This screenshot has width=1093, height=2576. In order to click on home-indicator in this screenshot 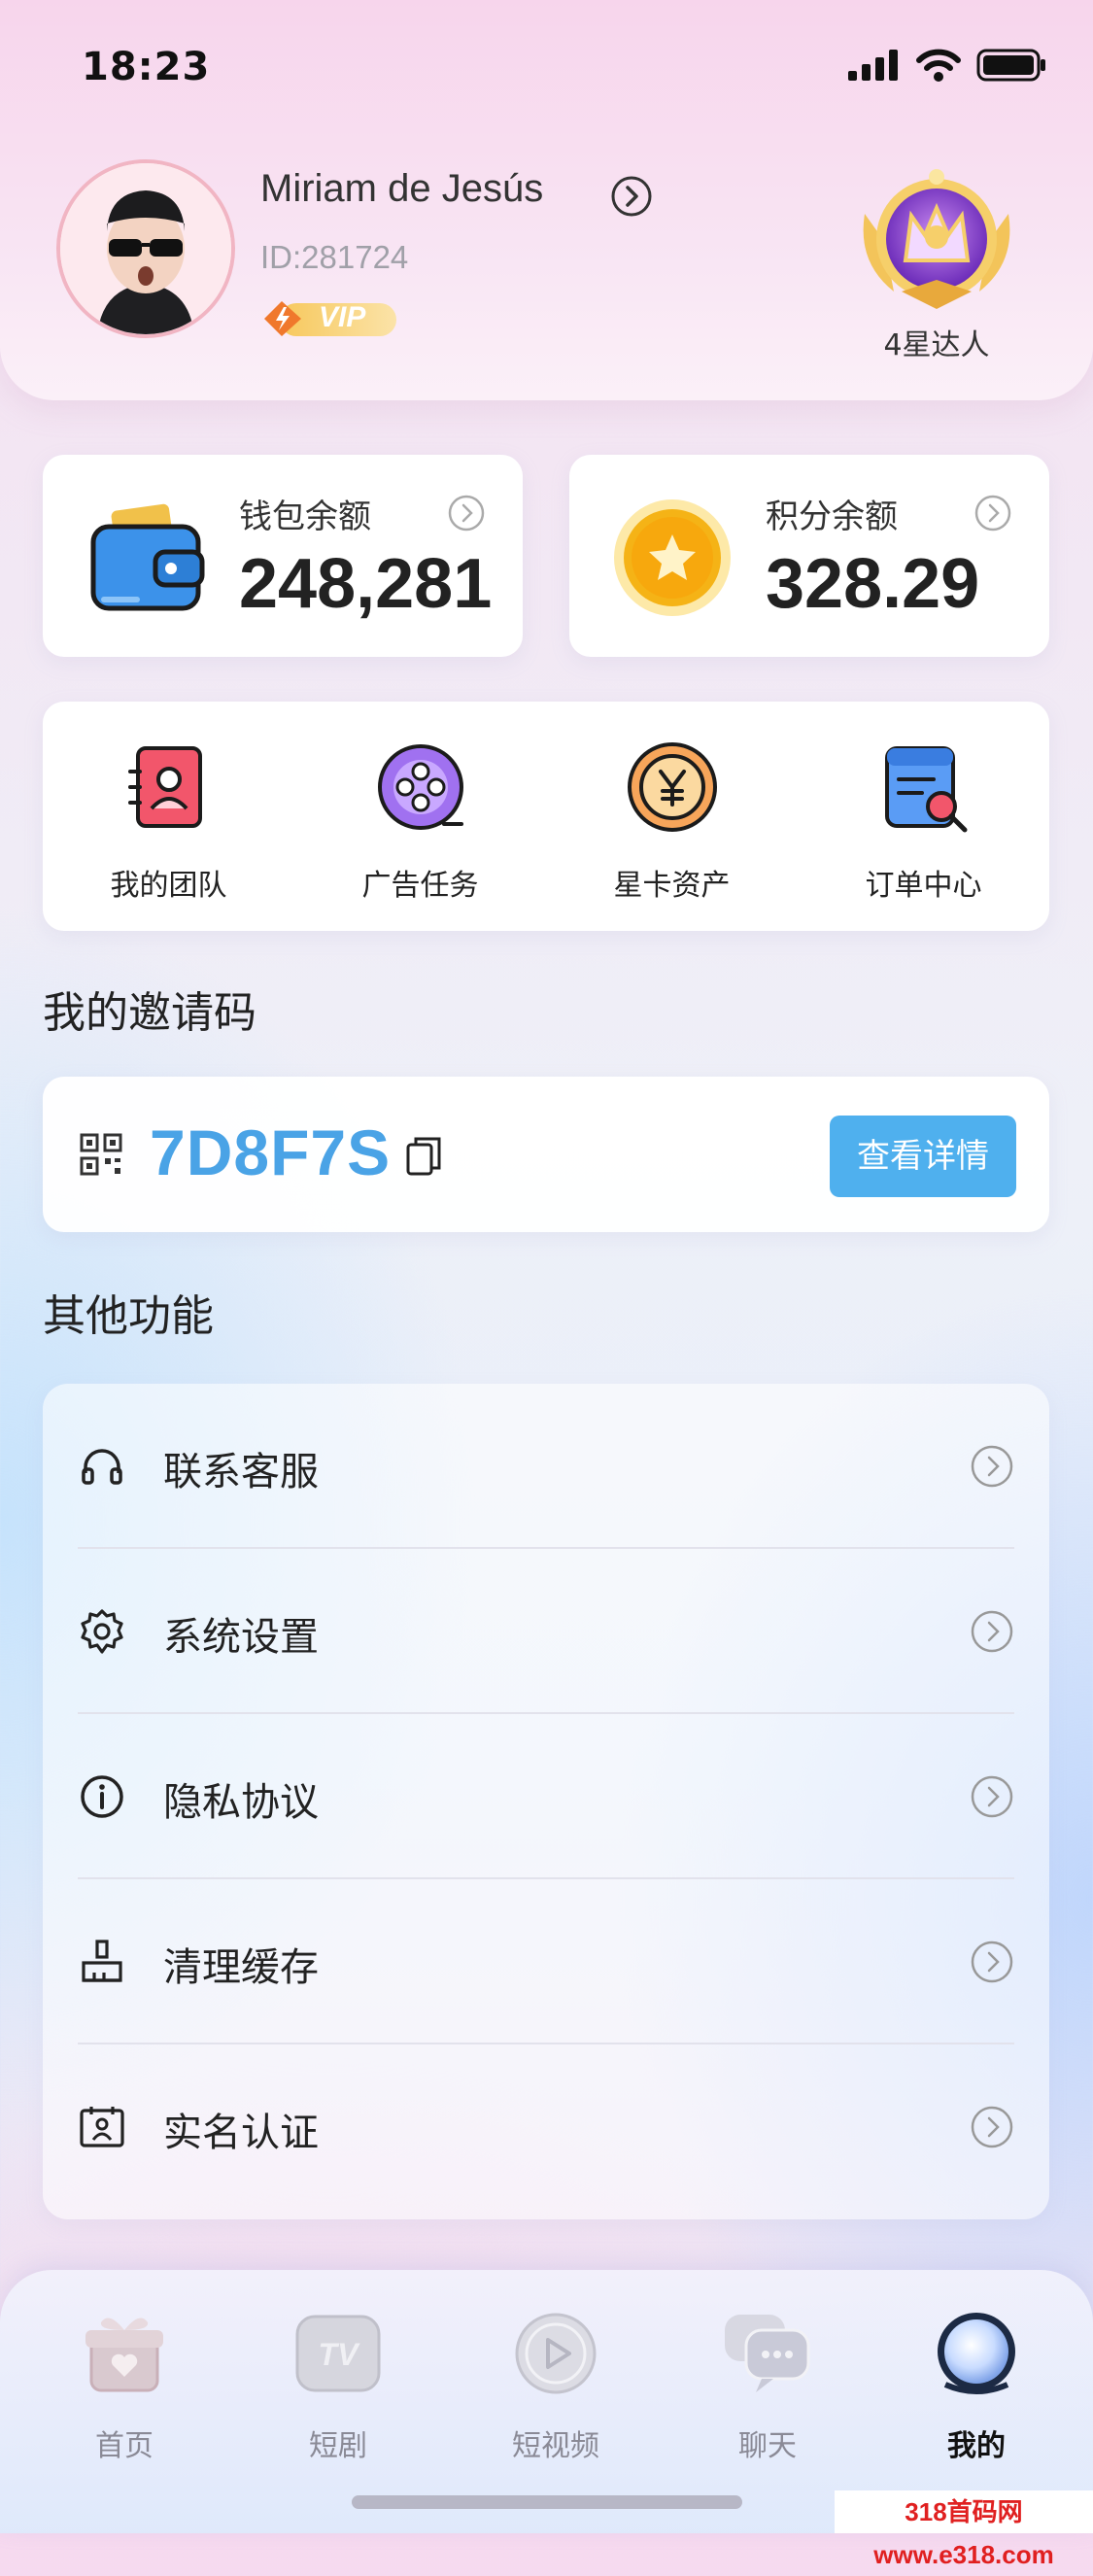, I will do `click(547, 2502)`.